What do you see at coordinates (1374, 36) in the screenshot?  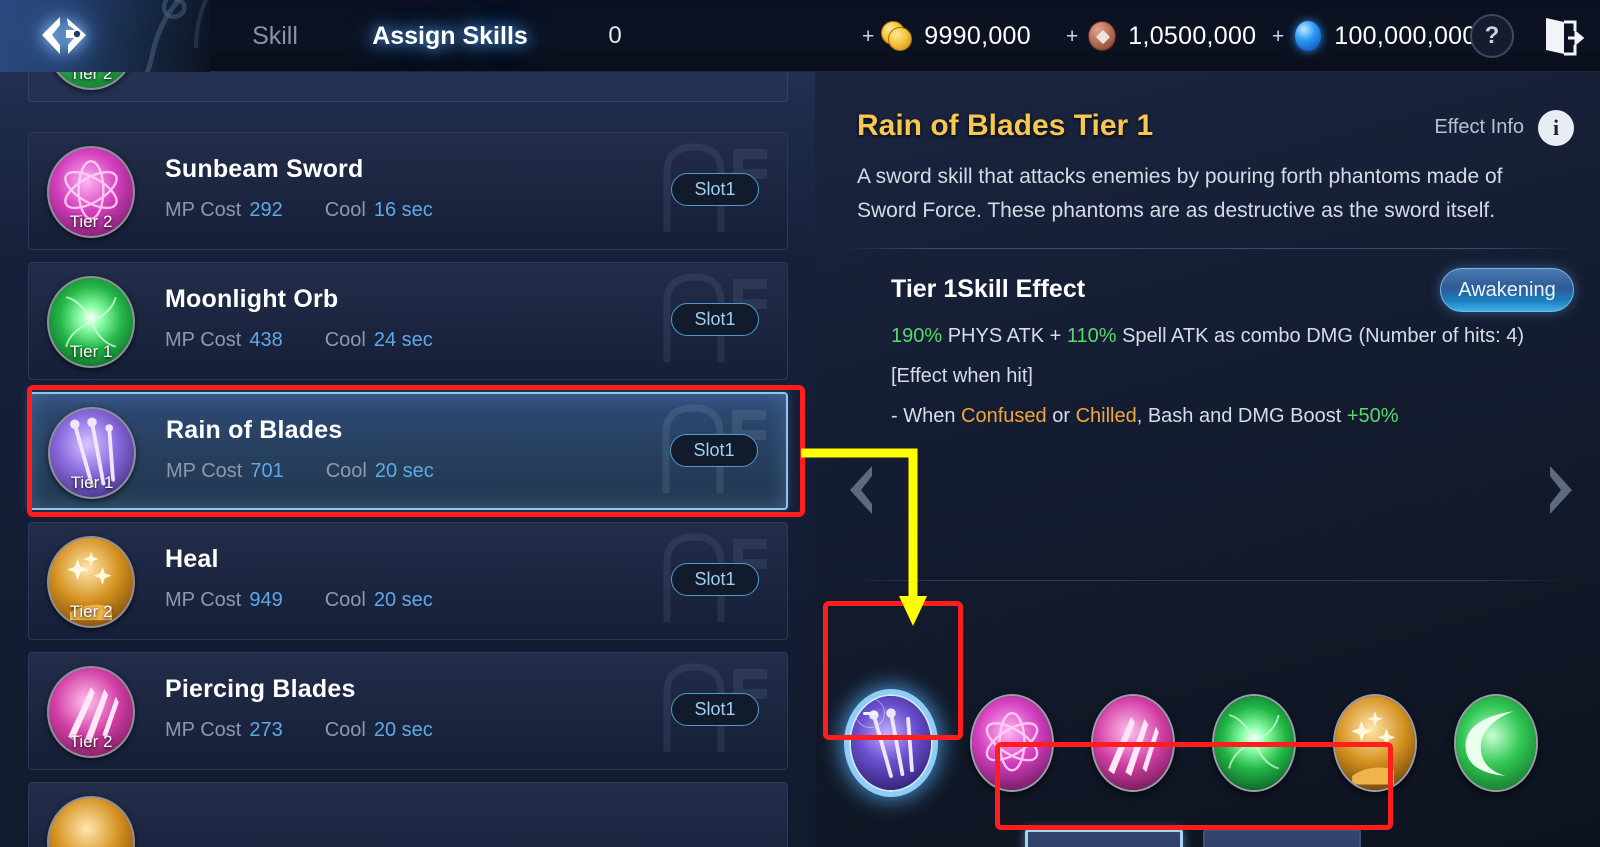 I see `currency-gem: + 100,000,000` at bounding box center [1374, 36].